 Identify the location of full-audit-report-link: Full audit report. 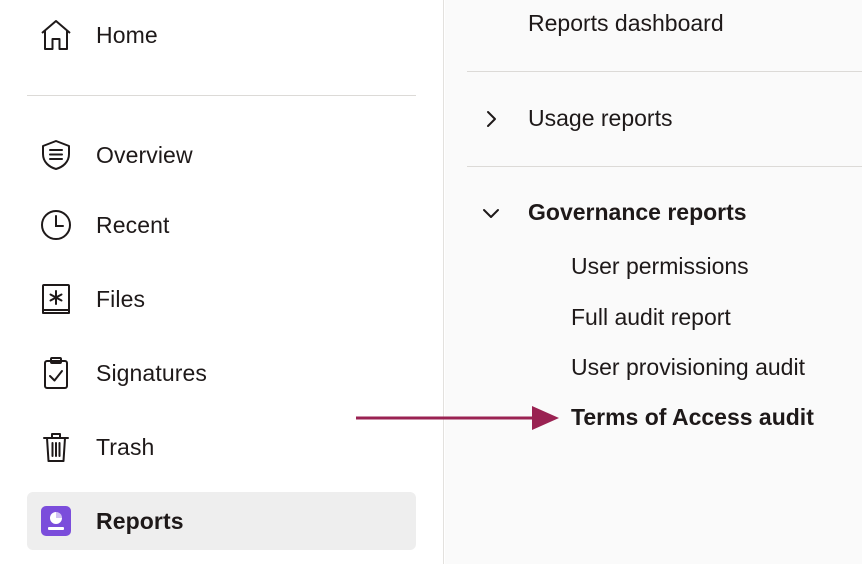
(651, 317).